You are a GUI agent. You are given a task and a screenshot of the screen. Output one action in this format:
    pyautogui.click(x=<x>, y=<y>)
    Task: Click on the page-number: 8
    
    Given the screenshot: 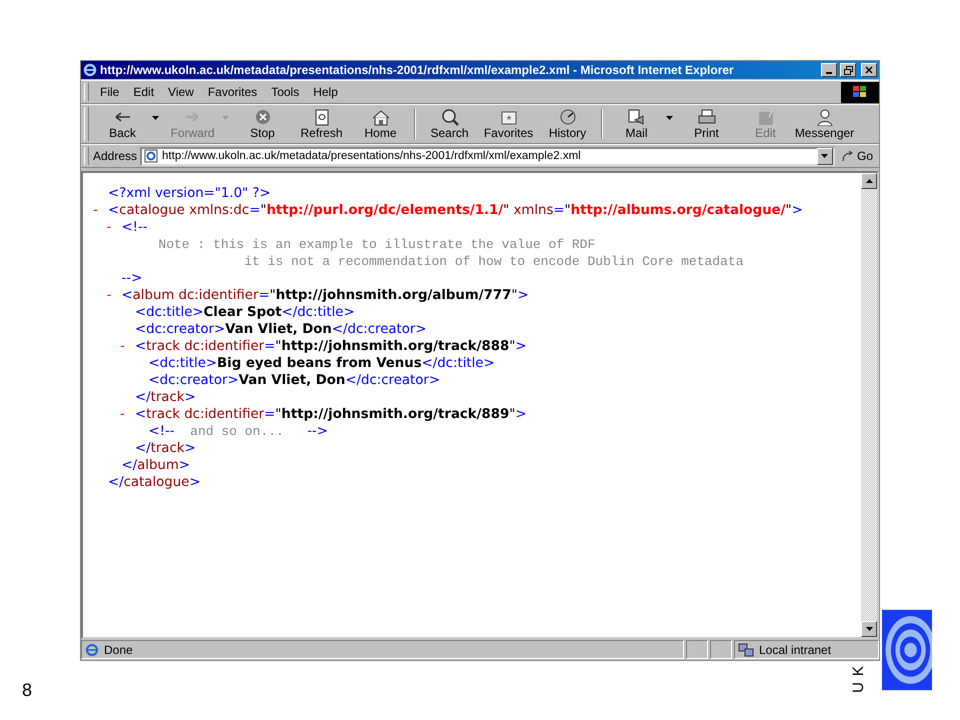 What is the action you would take?
    pyautogui.click(x=27, y=690)
    